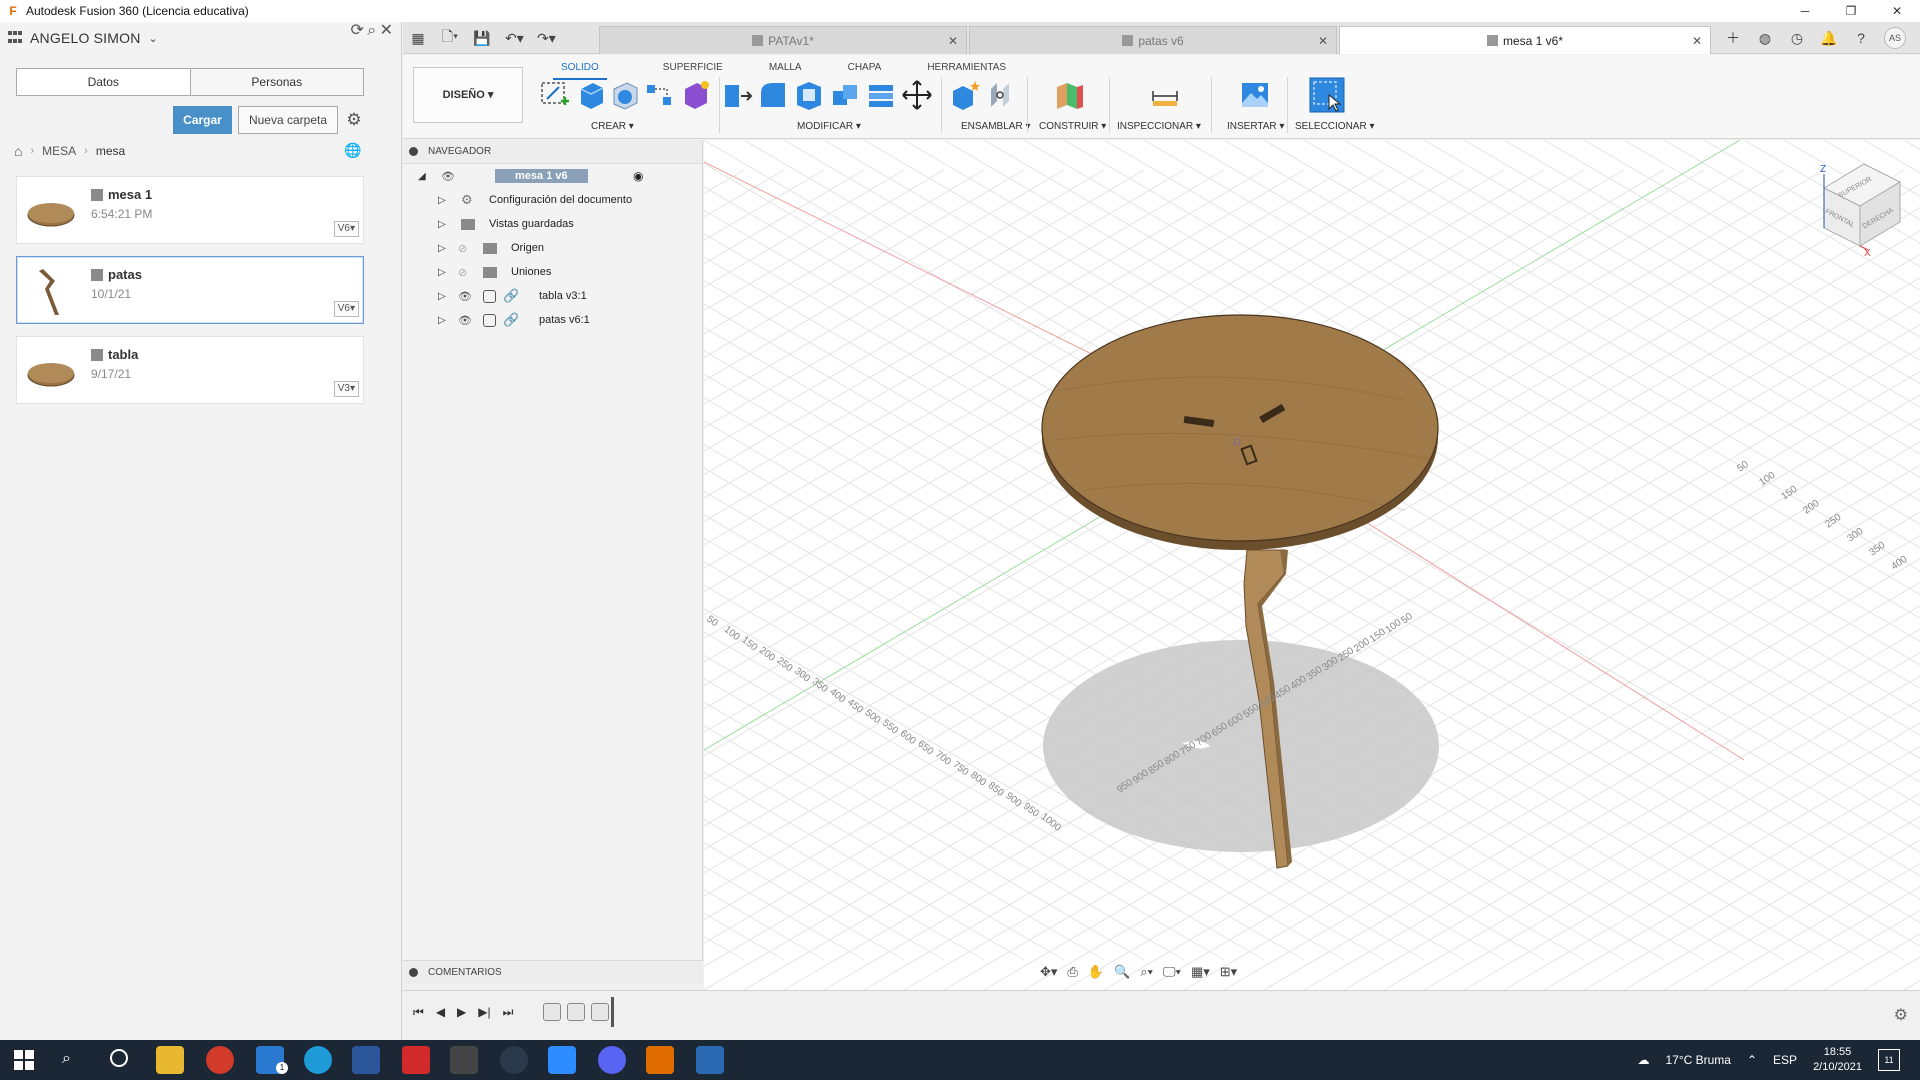 This screenshot has width=1920, height=1080. What do you see at coordinates (1837, 1060) in the screenshot?
I see `clock: 18:55 2/10/2021` at bounding box center [1837, 1060].